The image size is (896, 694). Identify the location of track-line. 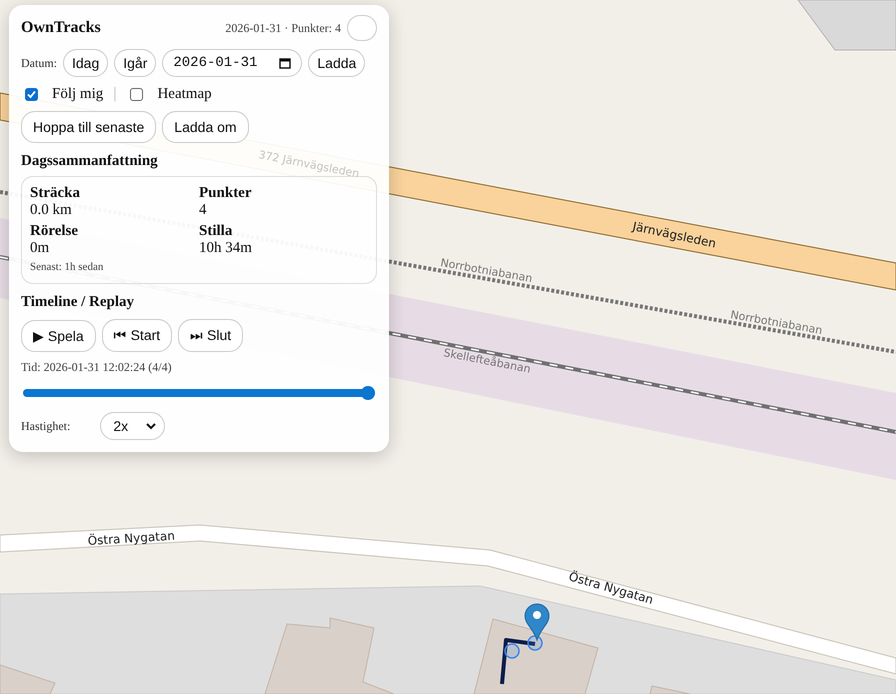
(518, 661).